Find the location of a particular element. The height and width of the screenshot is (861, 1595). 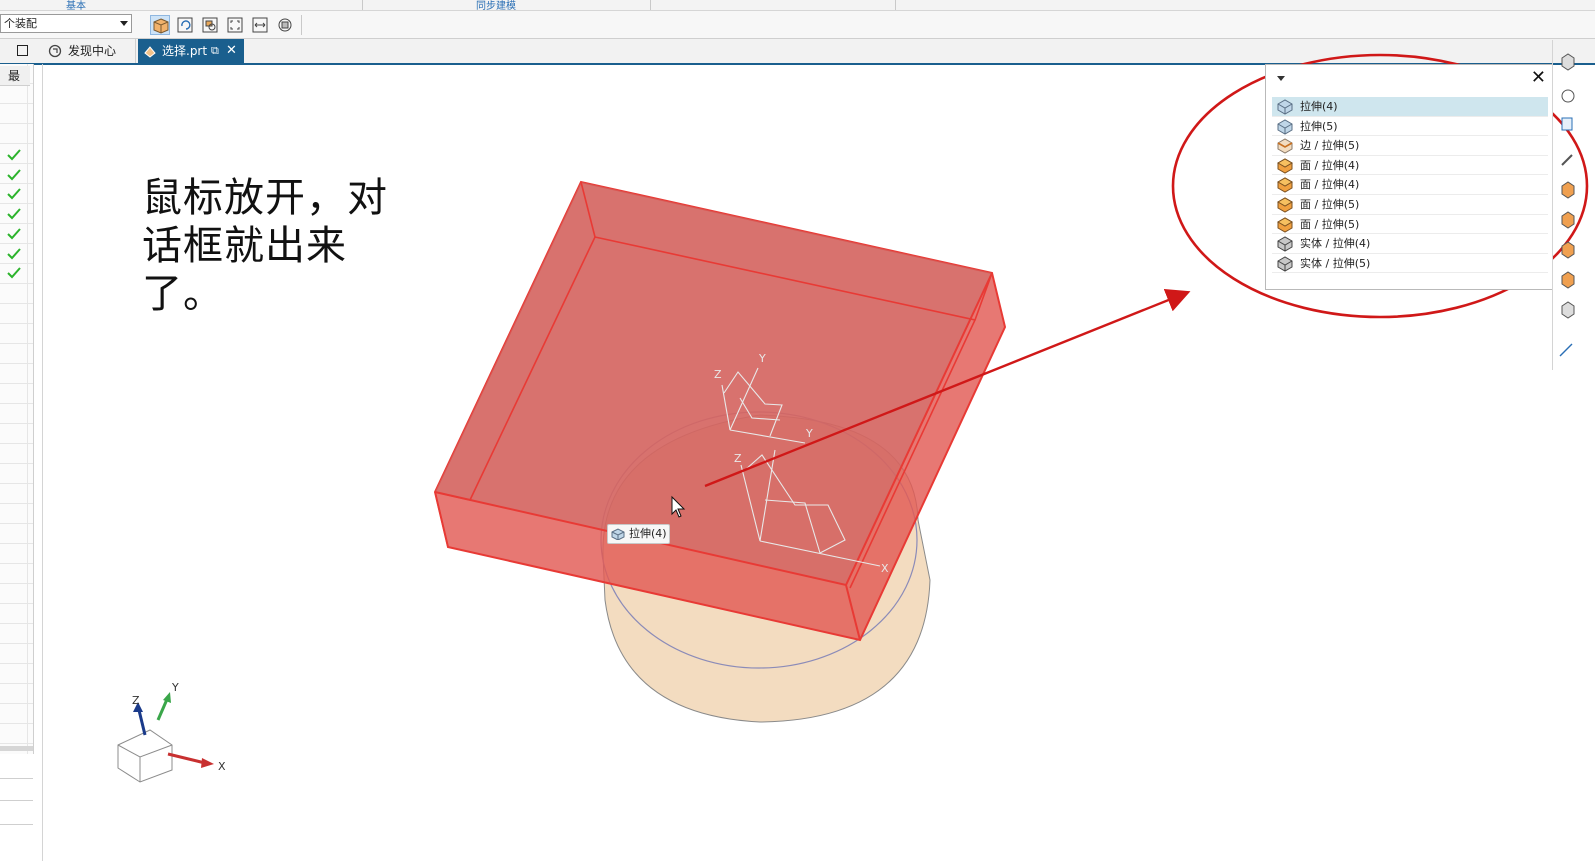

tab-active-part: 选择.prt ⧉ ✕ is located at coordinates (191, 51).